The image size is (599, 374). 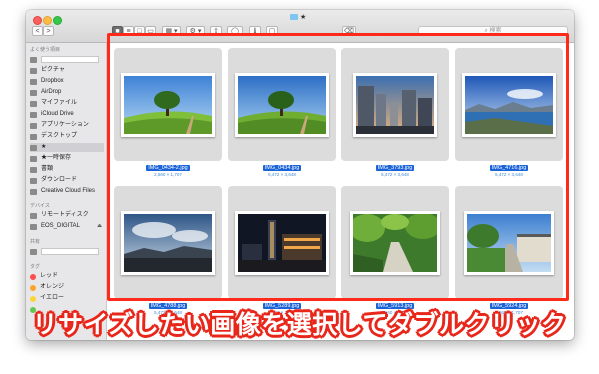 What do you see at coordinates (33, 114) in the screenshot?
I see `cloud-icon` at bounding box center [33, 114].